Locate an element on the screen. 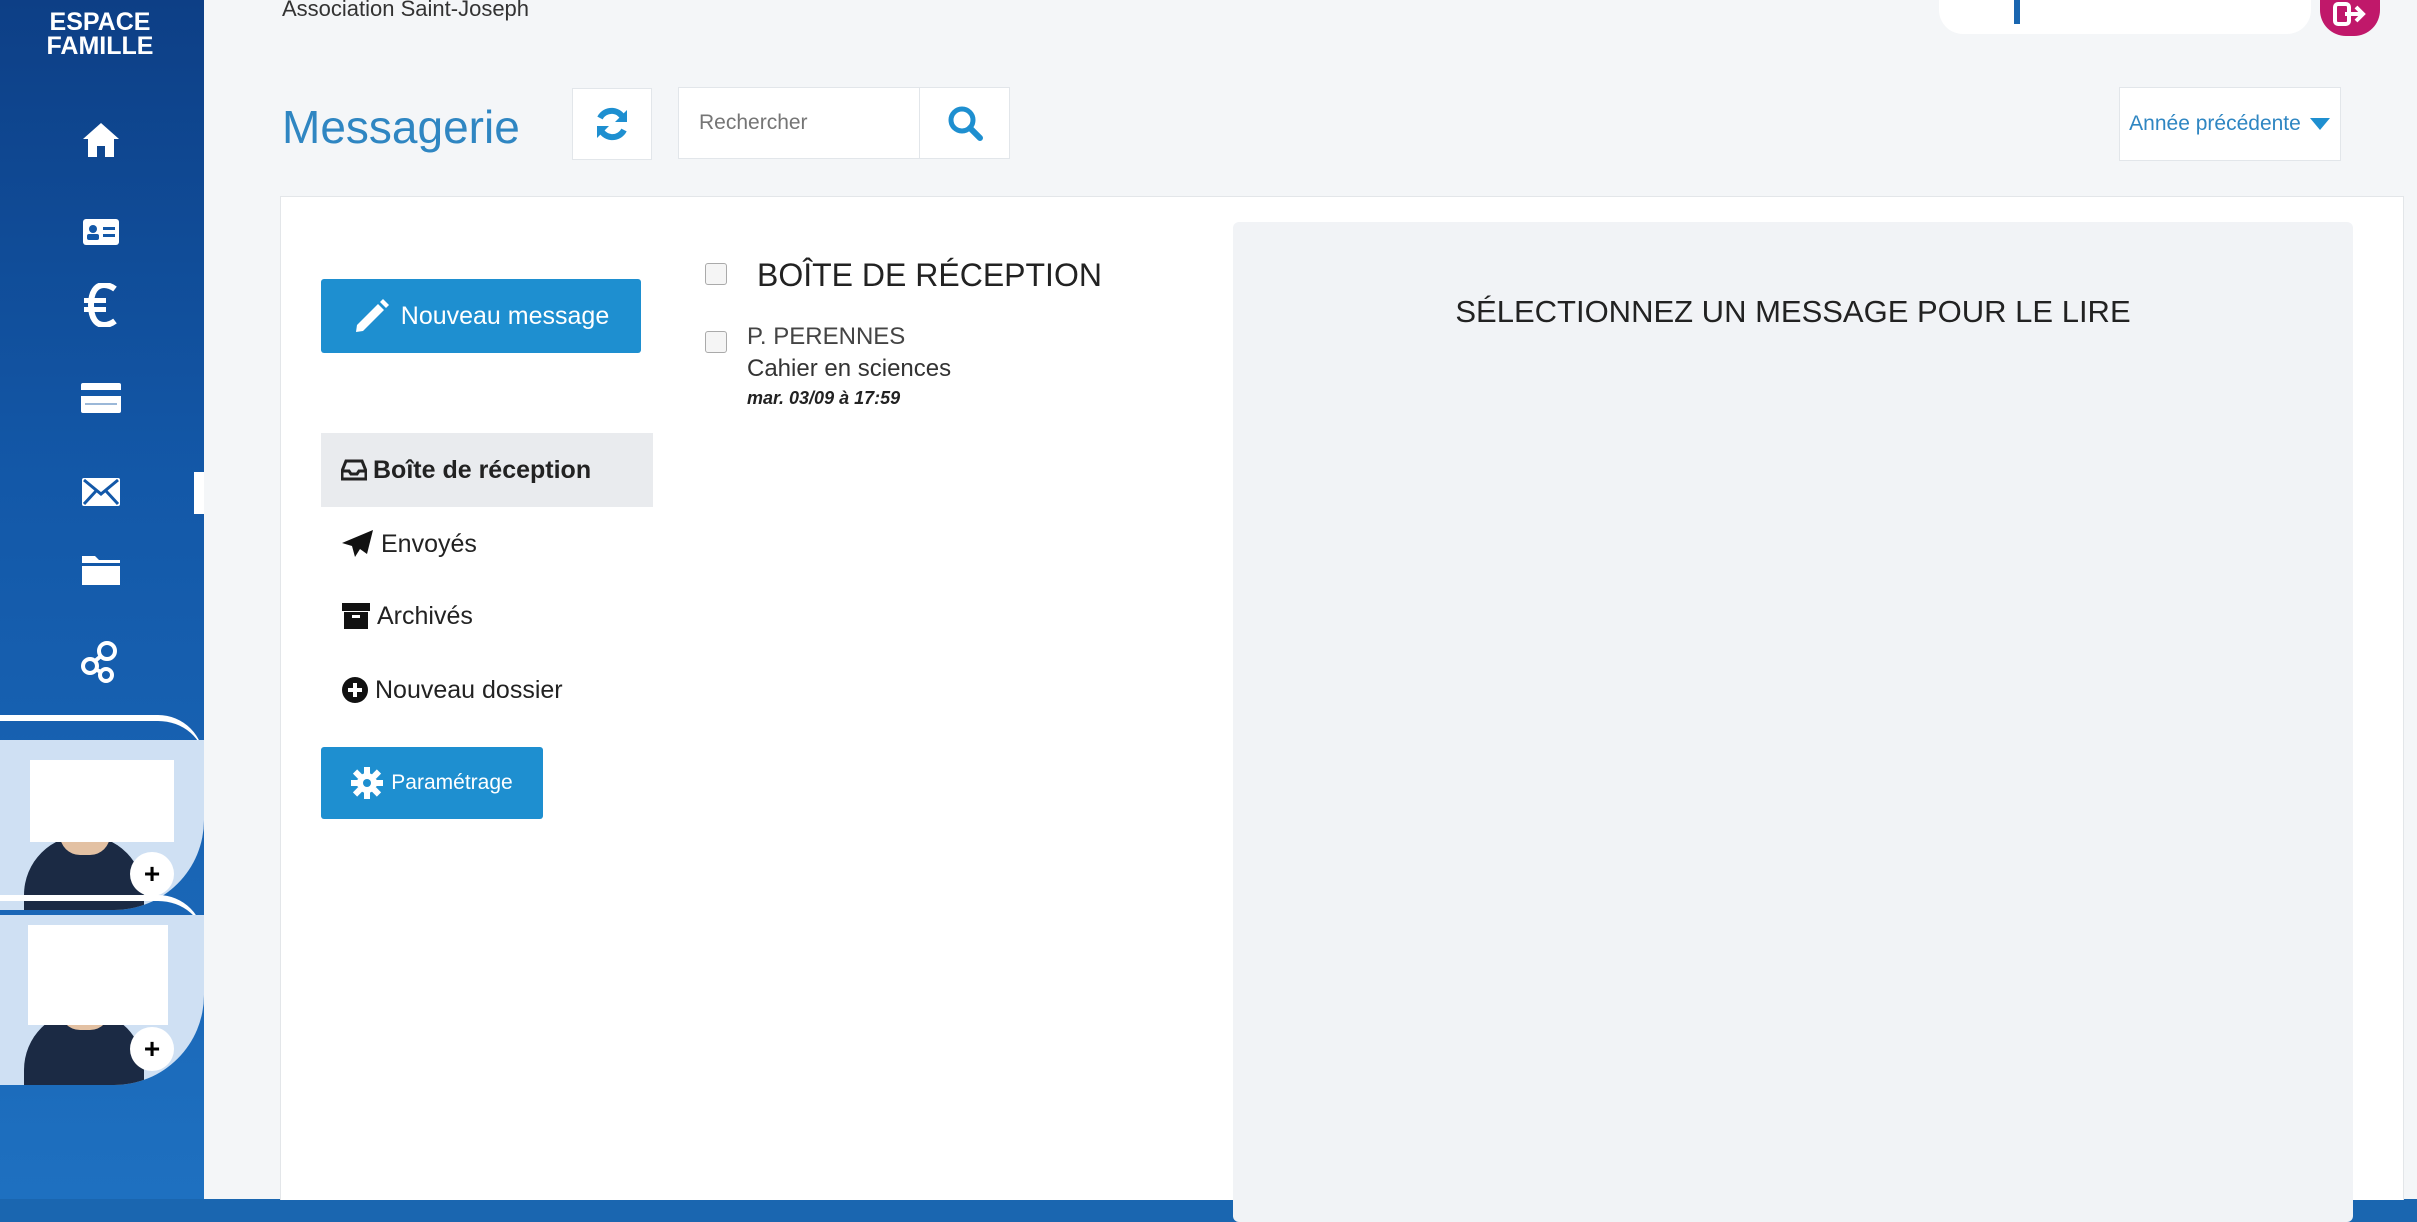 This screenshot has height=1222, width=2417. search-button is located at coordinates (964, 123).